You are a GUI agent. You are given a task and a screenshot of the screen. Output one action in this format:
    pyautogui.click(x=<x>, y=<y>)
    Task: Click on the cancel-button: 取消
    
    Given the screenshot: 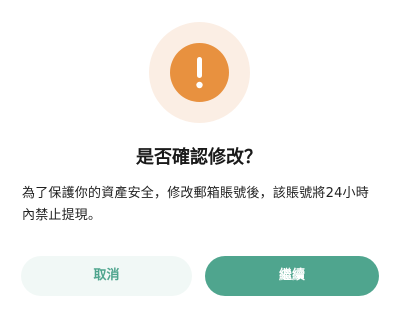 What is the action you would take?
    pyautogui.click(x=106, y=276)
    